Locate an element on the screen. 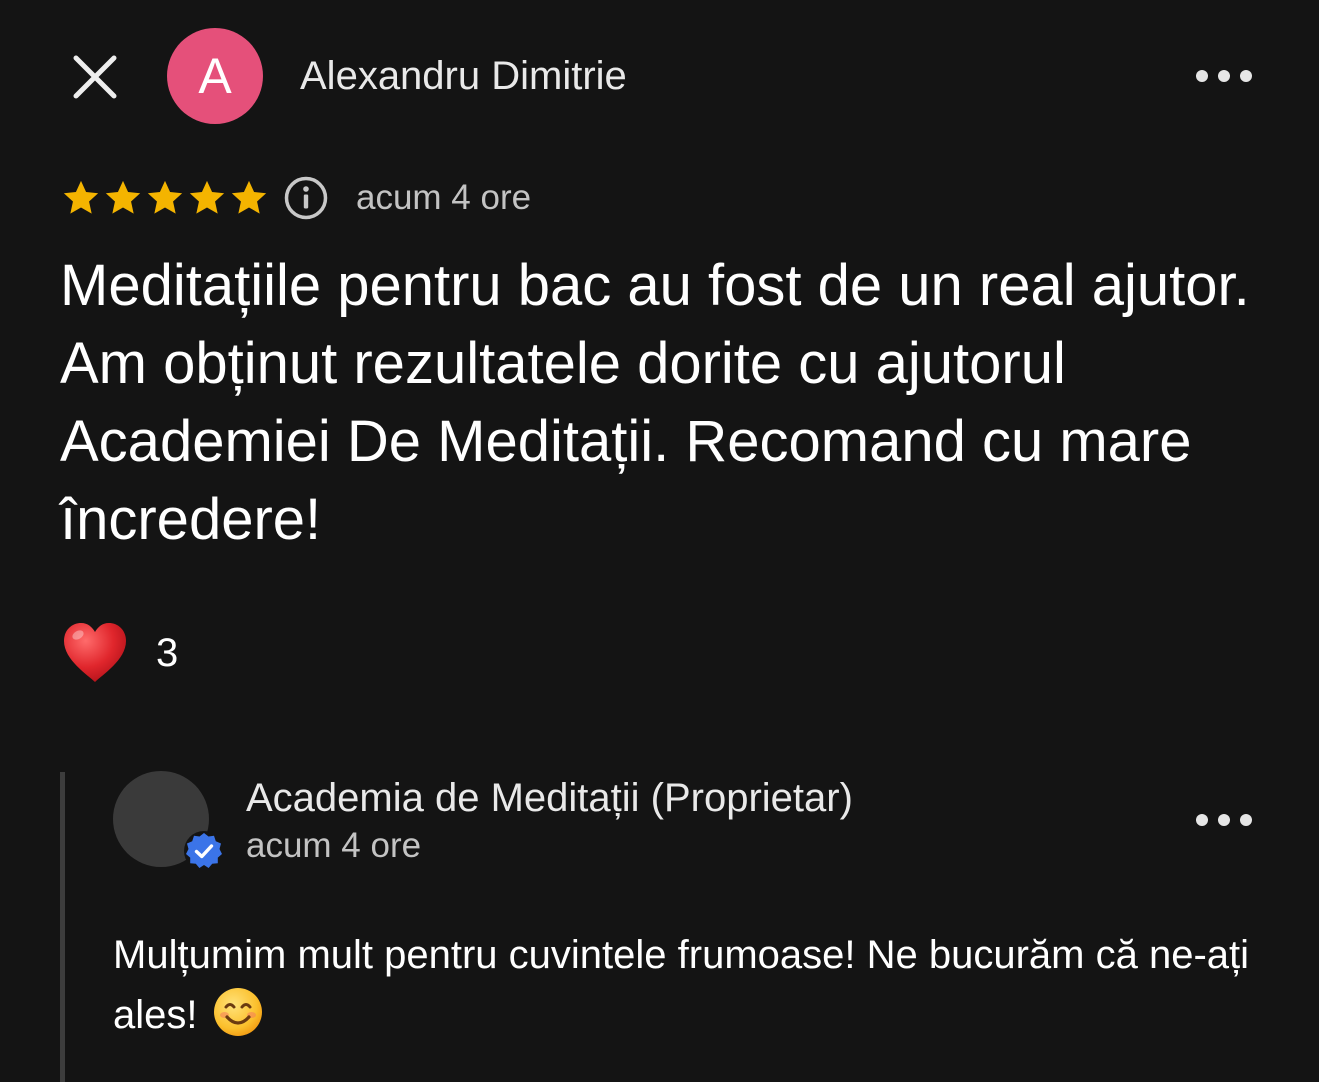 The width and height of the screenshot is (1319, 1082). star-rating is located at coordinates (165, 198).